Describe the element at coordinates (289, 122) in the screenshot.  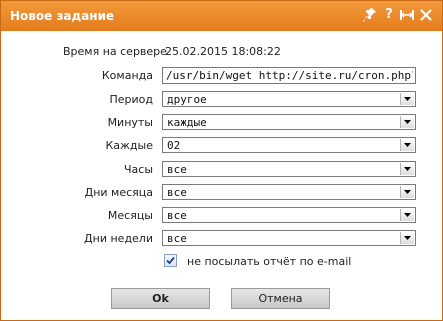
I see `minutes-select: каждые` at that location.